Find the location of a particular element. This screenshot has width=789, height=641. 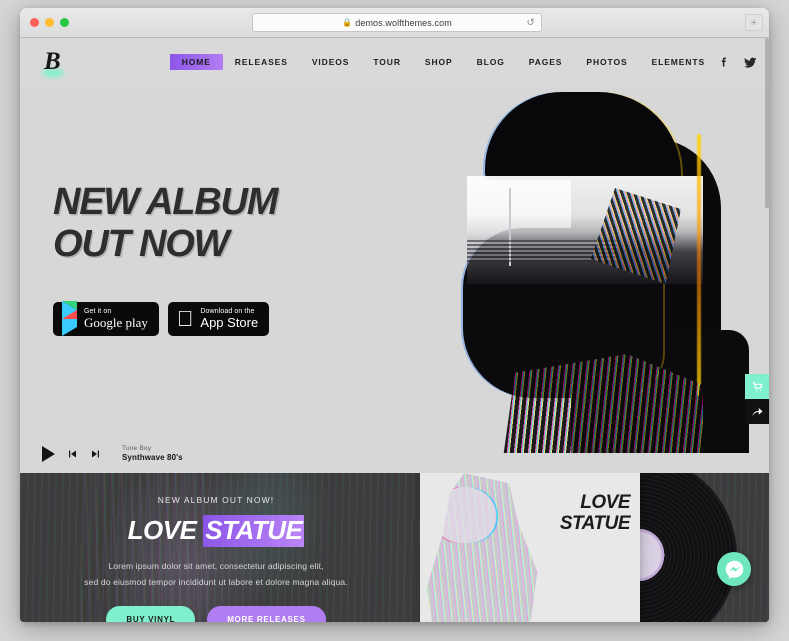

album-cover-art: LOVE STATUE is located at coordinates (530, 547).